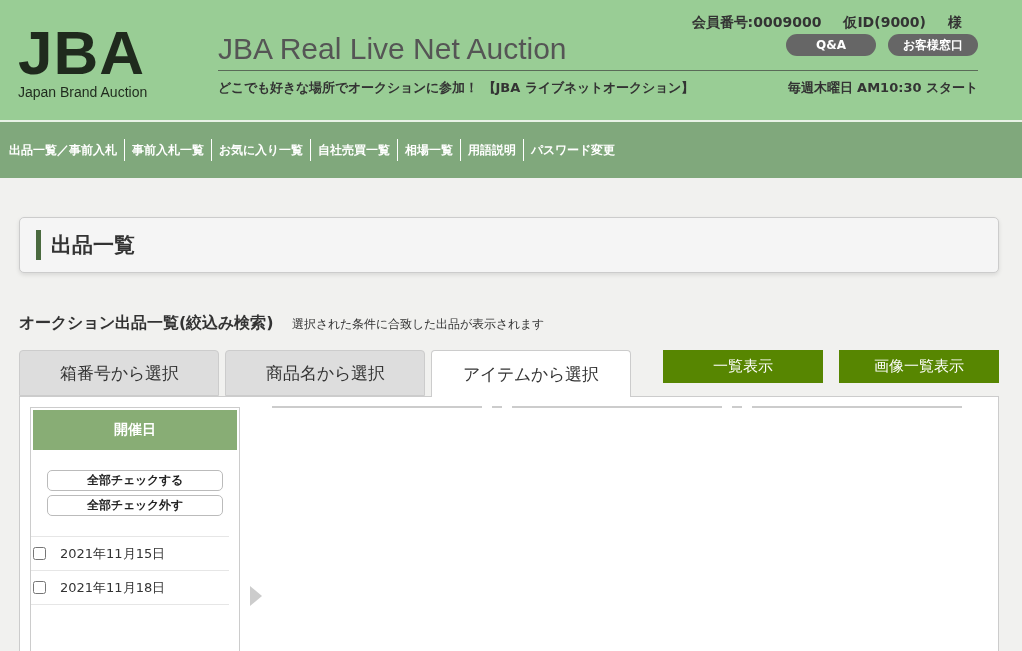 Image resolution: width=1022 pixels, height=651 pixels. Describe the element at coordinates (491, 150) in the screenshot. I see `nav-link: 用語説明` at that location.